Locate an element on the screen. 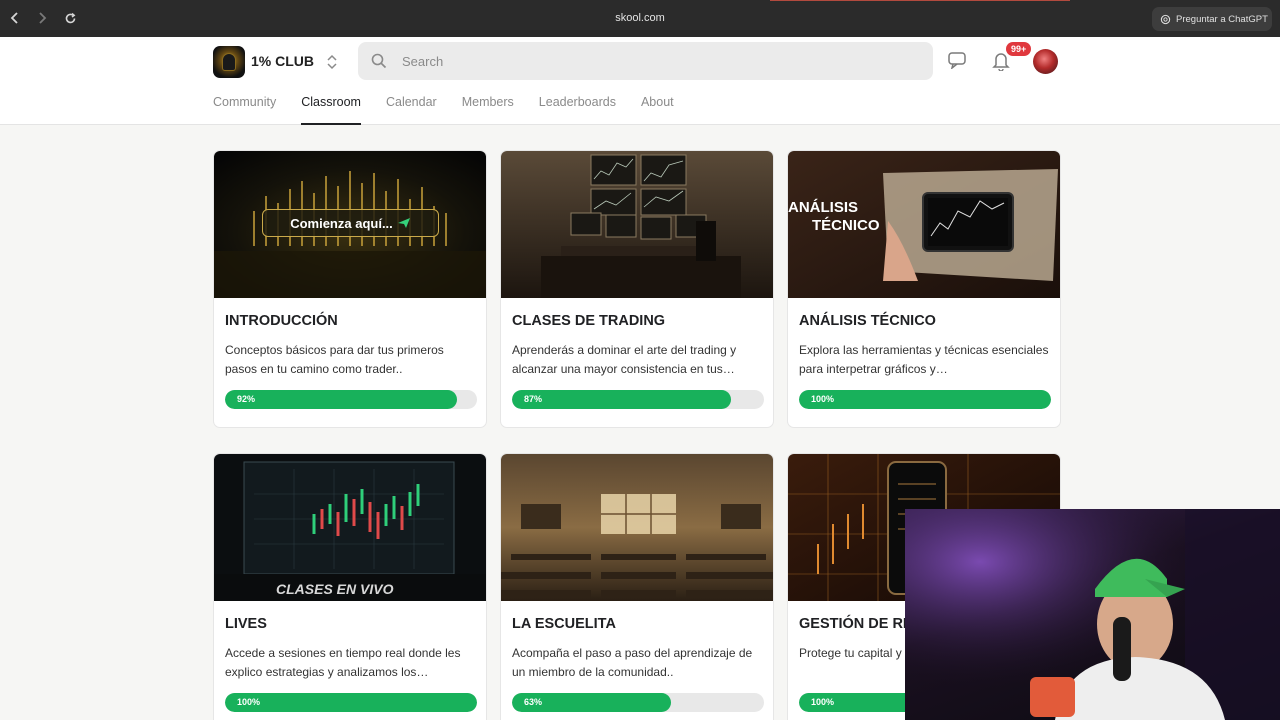 The width and height of the screenshot is (1280, 720). club-logo is located at coordinates (229, 62).